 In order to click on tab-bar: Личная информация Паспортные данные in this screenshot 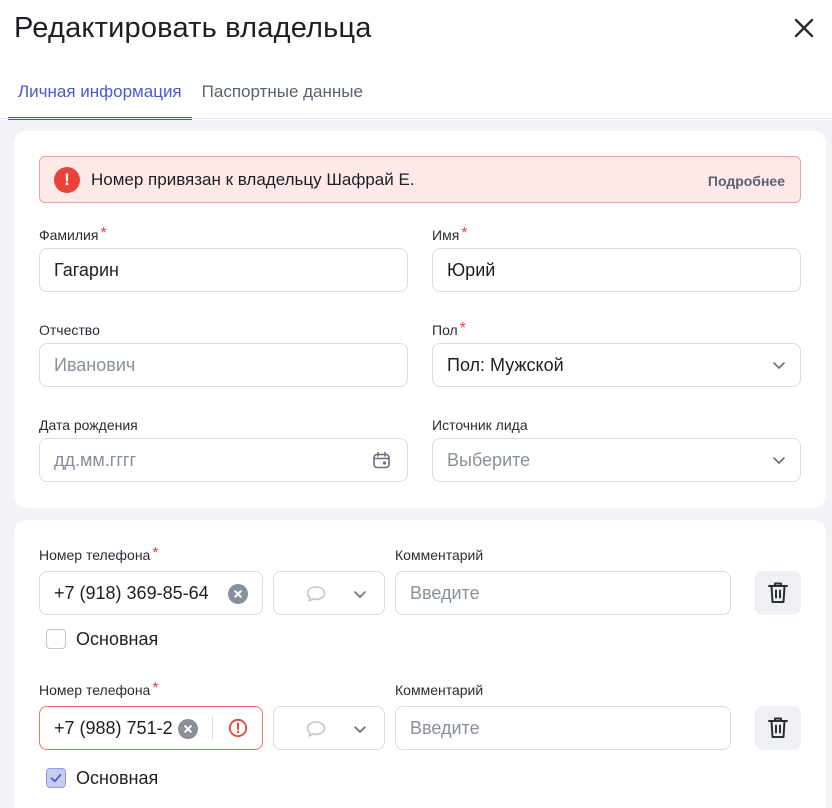, I will do `click(190, 97)`.